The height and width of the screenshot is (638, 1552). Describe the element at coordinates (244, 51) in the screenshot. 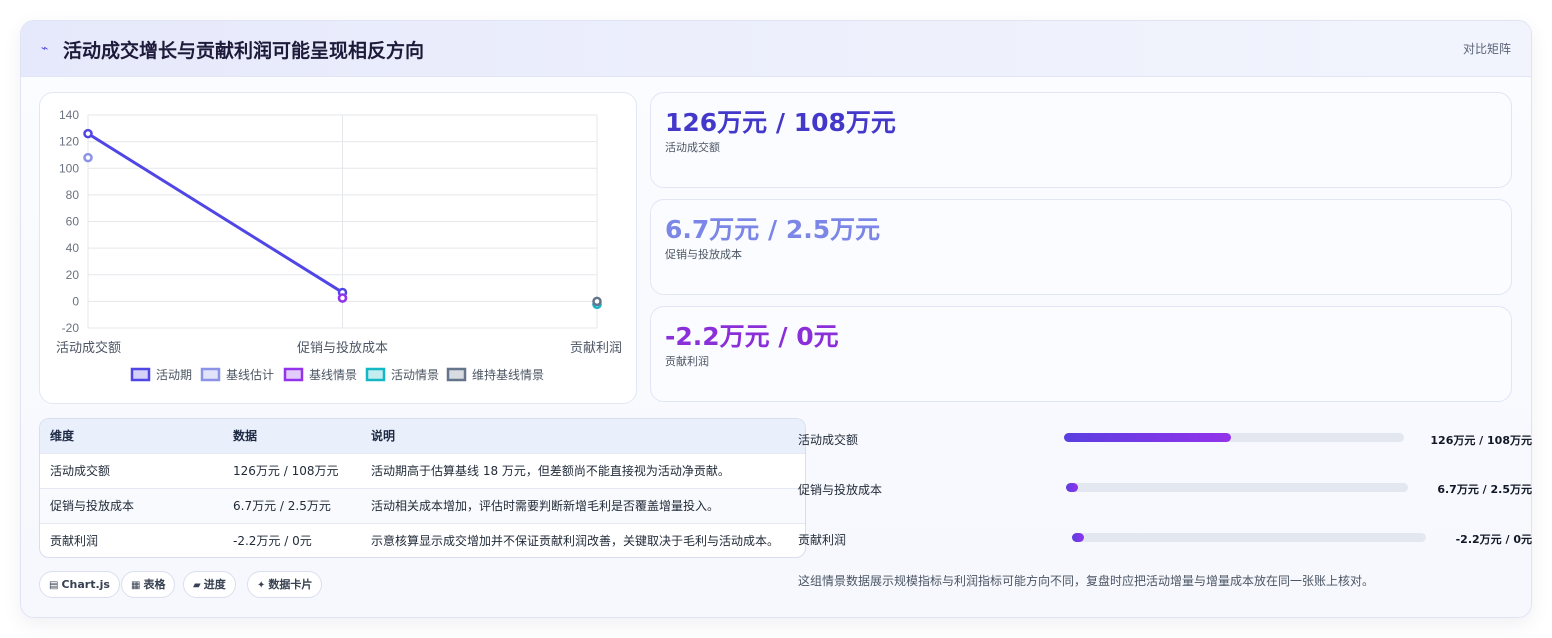

I see `card-title: 活动成交增长与贡献利润可能呈现相反方向` at that location.